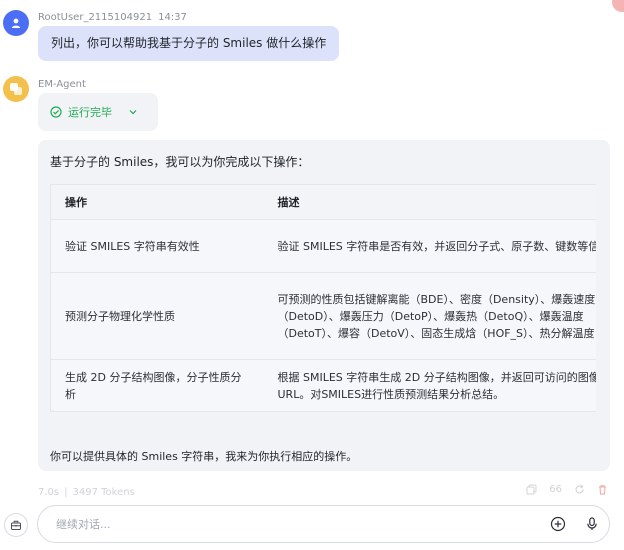 This screenshot has width=624, height=550. I want to click on check-circle-icon, so click(56, 112).